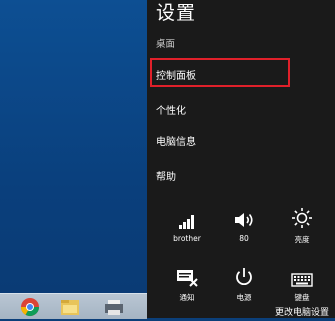 Image resolution: width=335 pixels, height=321 pixels. What do you see at coordinates (244, 276) in the screenshot?
I see `power-icon` at bounding box center [244, 276].